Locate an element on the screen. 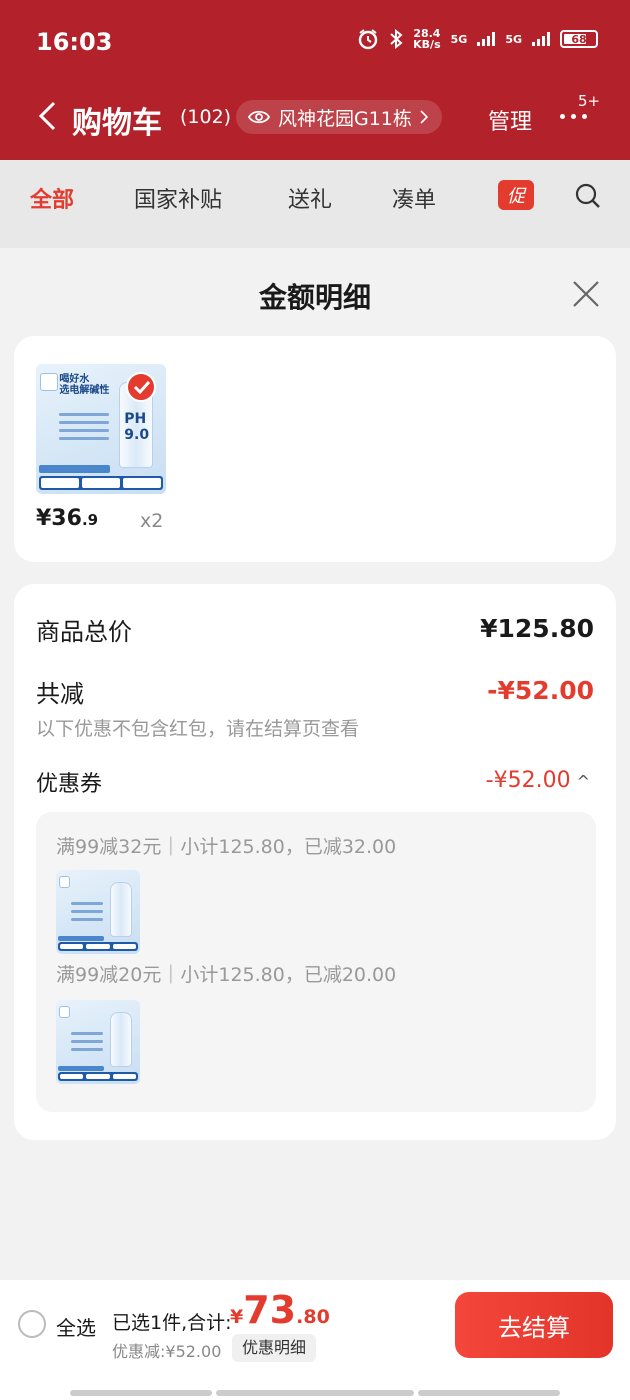  goods-price-main: ¥36 is located at coordinates (59, 518).